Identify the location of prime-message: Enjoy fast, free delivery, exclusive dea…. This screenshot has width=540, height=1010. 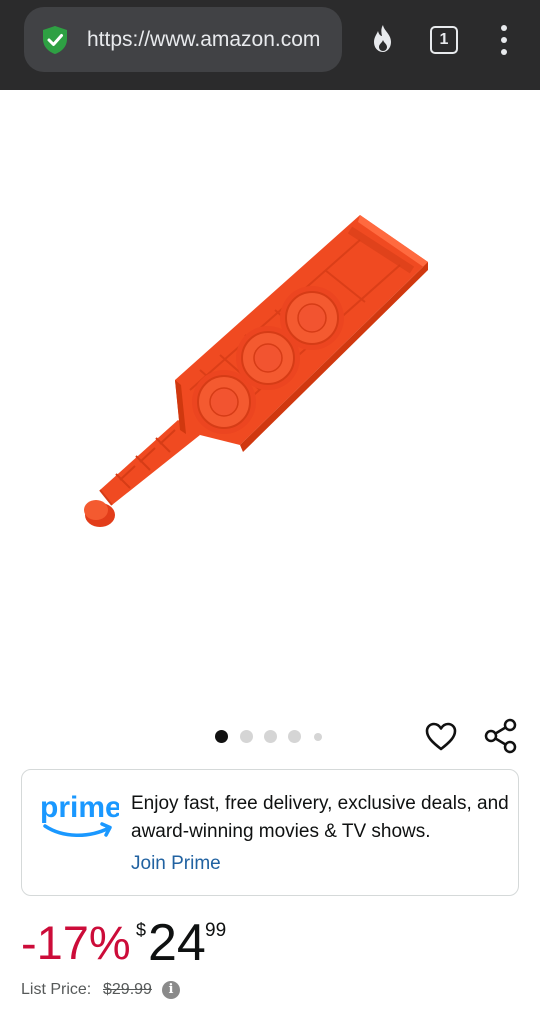
(320, 817).